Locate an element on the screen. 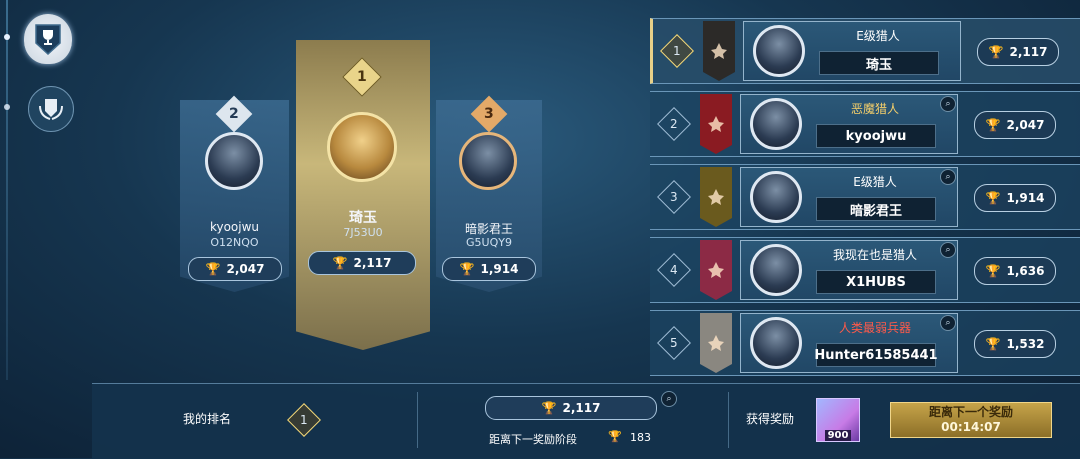 The image size is (1080, 459). leaderboard-row: 4 我现在也是猎人 X1HUBS ⌕ 🏆 1,636 is located at coordinates (865, 270).